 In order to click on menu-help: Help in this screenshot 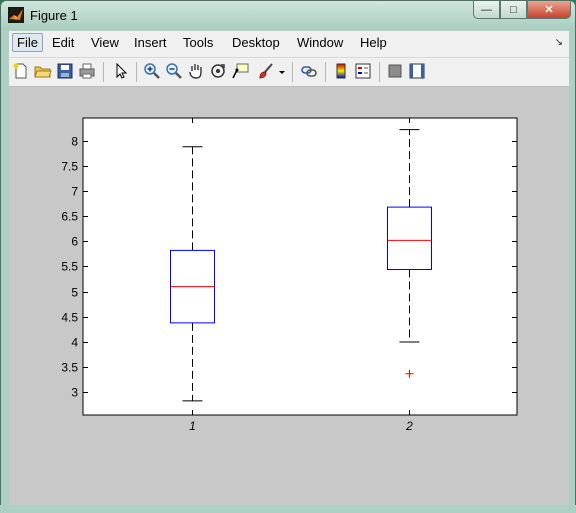, I will do `click(373, 42)`.